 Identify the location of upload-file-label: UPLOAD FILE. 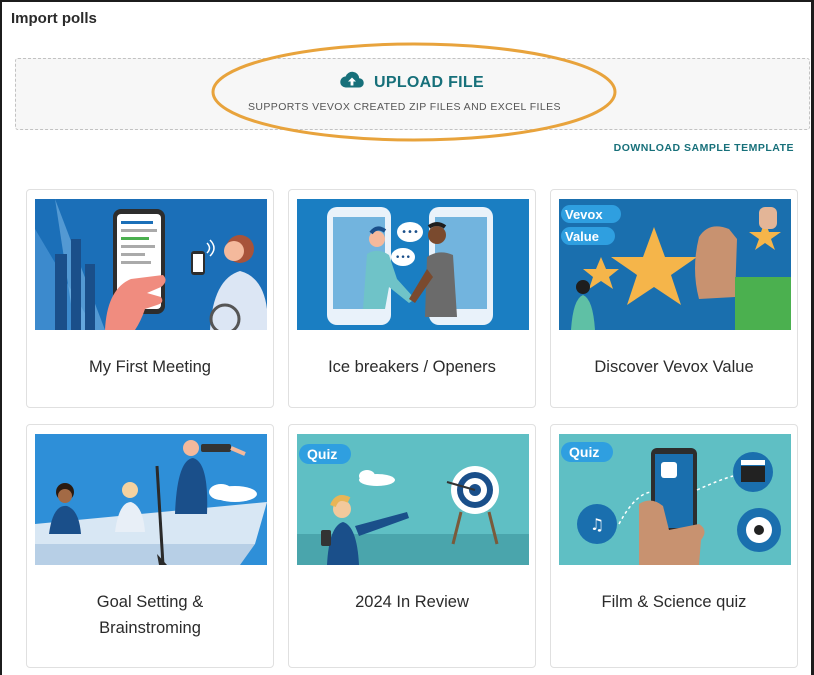
(429, 82).